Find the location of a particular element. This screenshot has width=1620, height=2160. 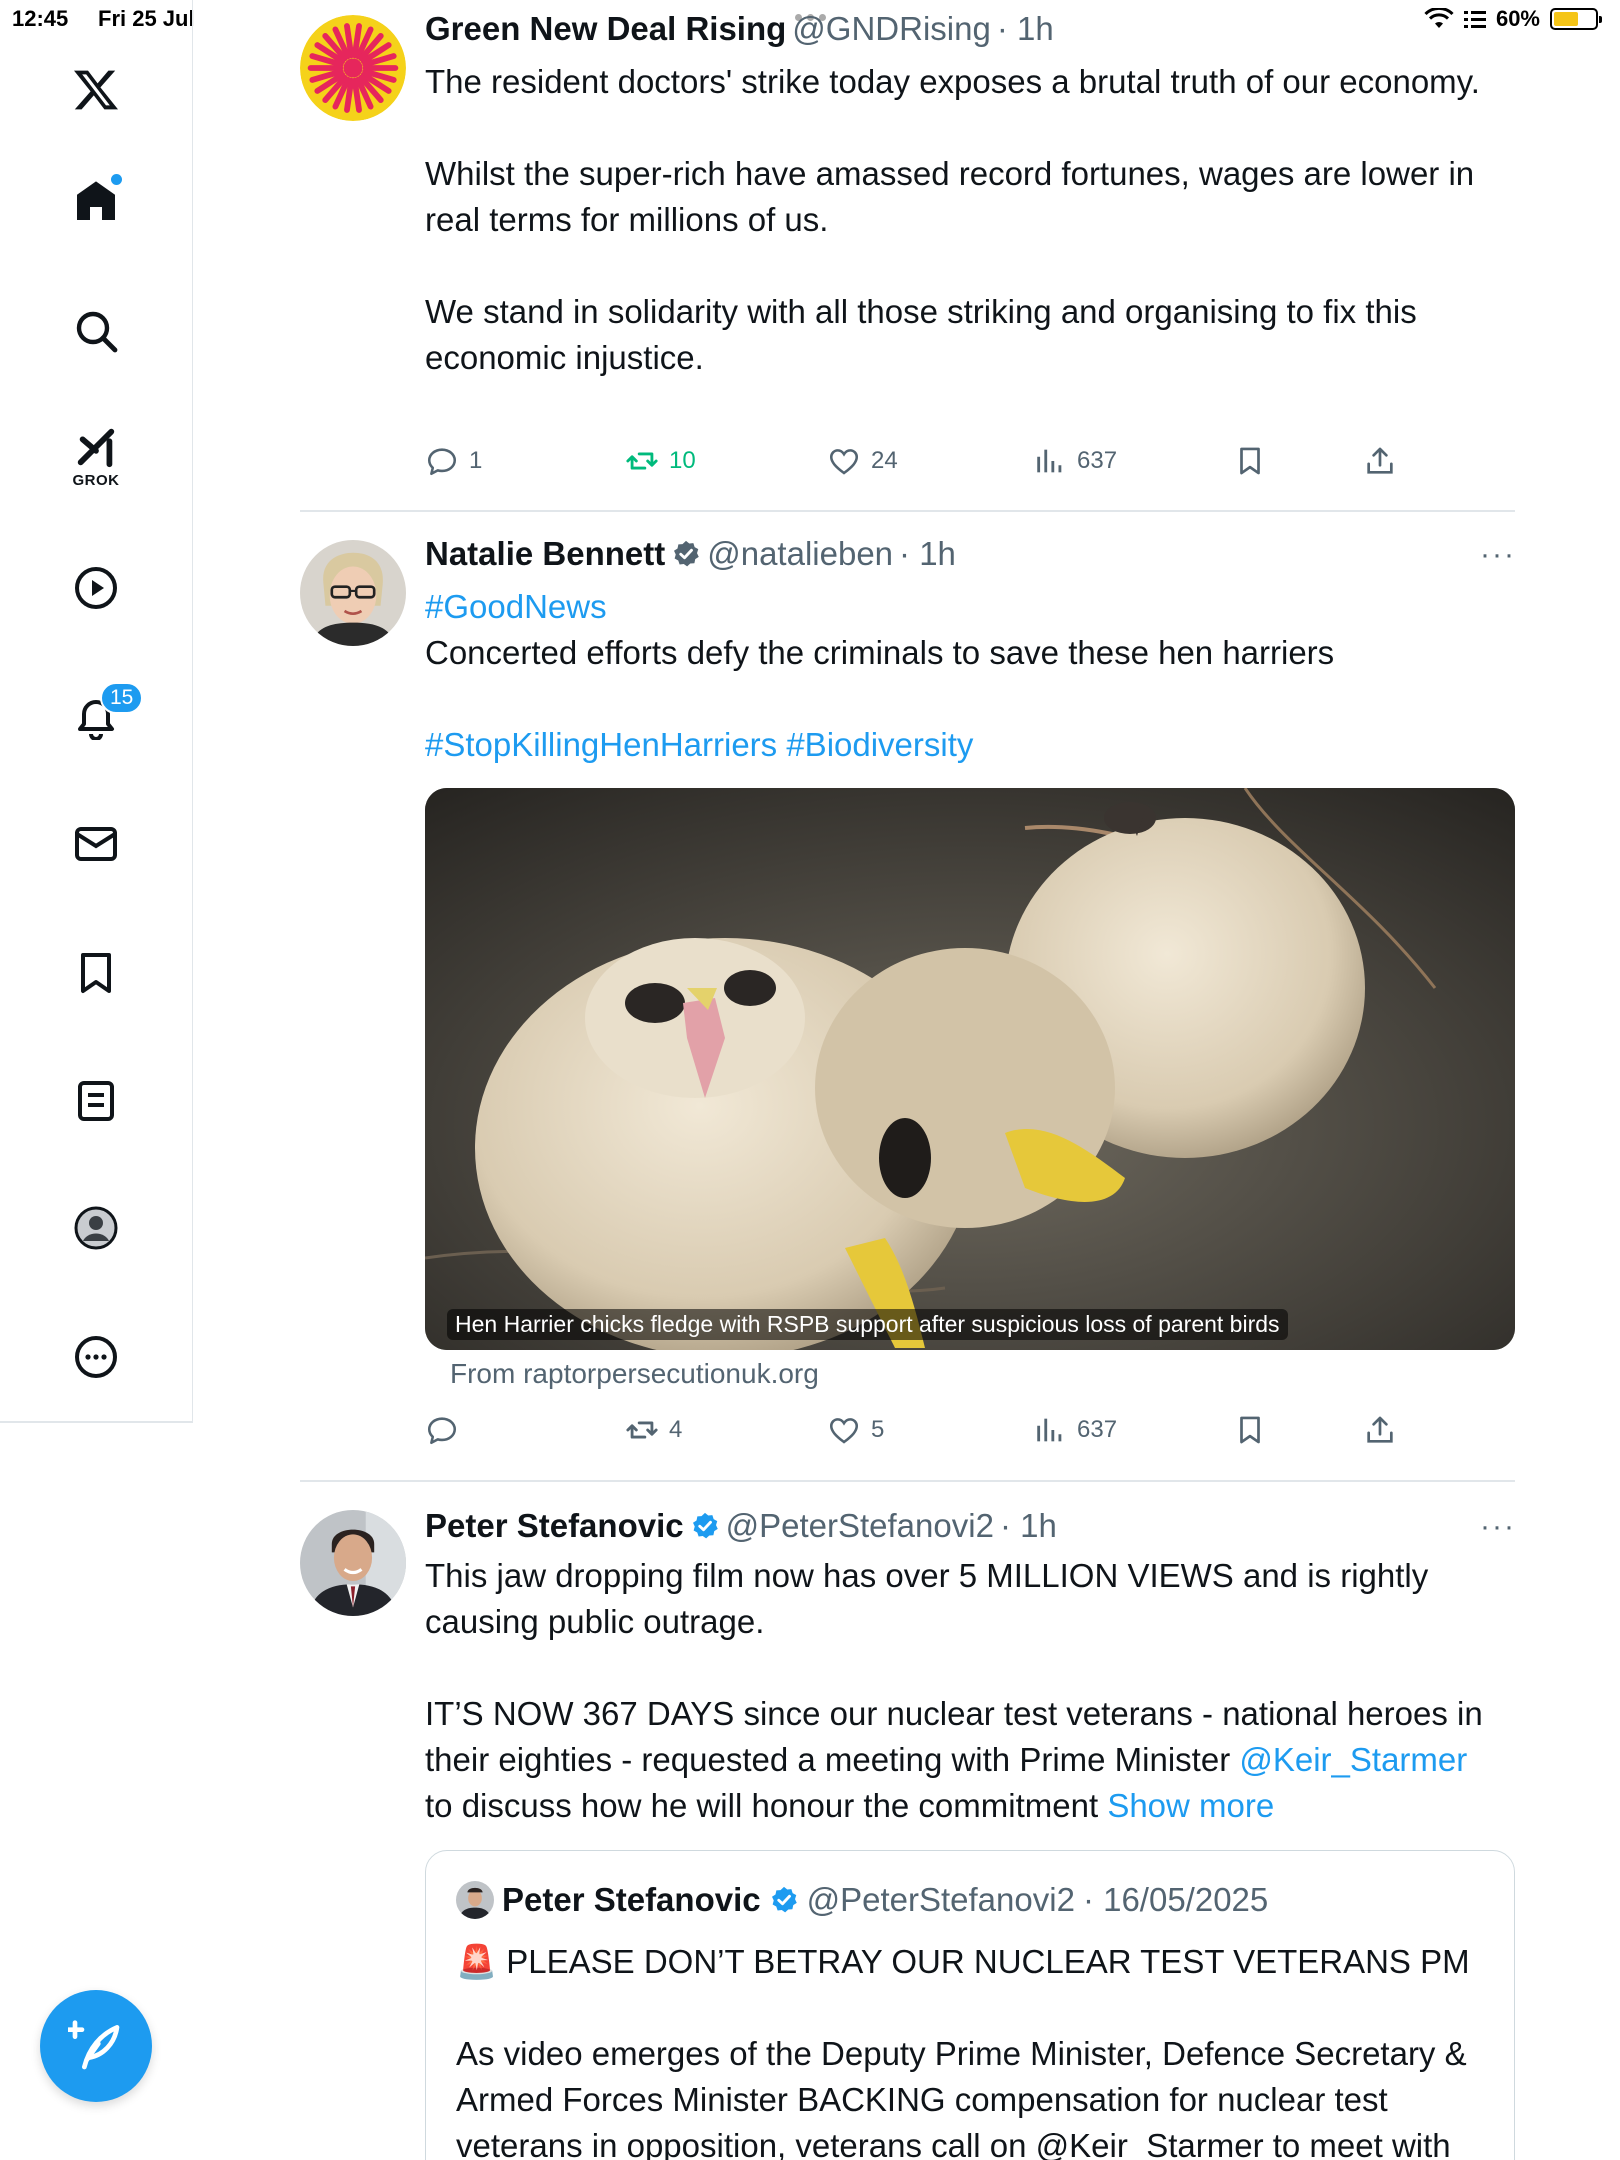

mention-keir-starmer: @Keir_Starmer is located at coordinates (1353, 1759).